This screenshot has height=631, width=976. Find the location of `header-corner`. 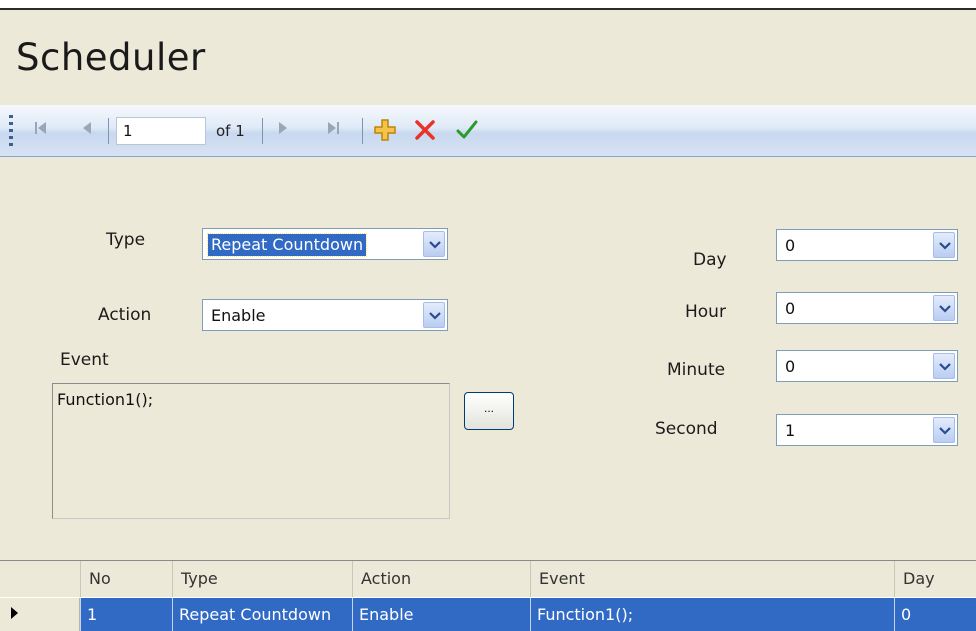

header-corner is located at coordinates (40, 579).